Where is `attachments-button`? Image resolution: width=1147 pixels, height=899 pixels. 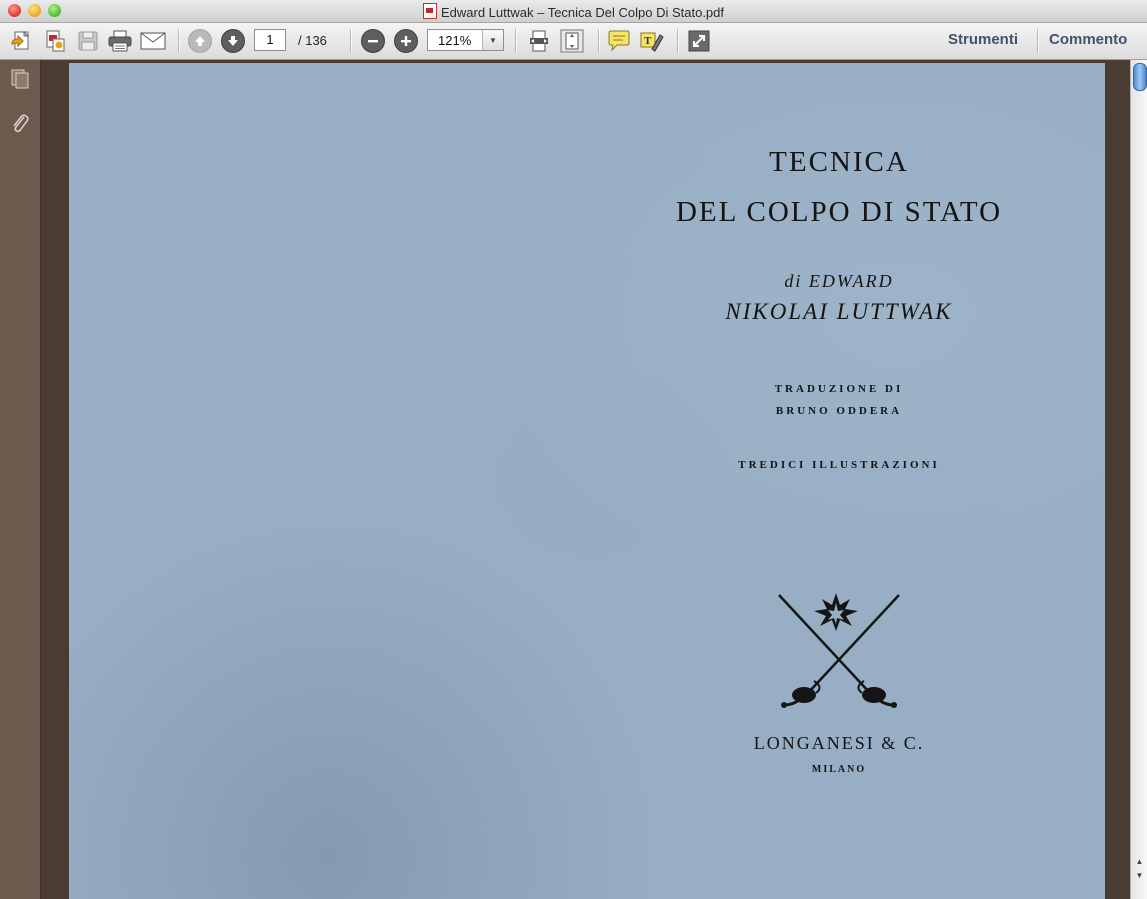
attachments-button is located at coordinates (20, 123).